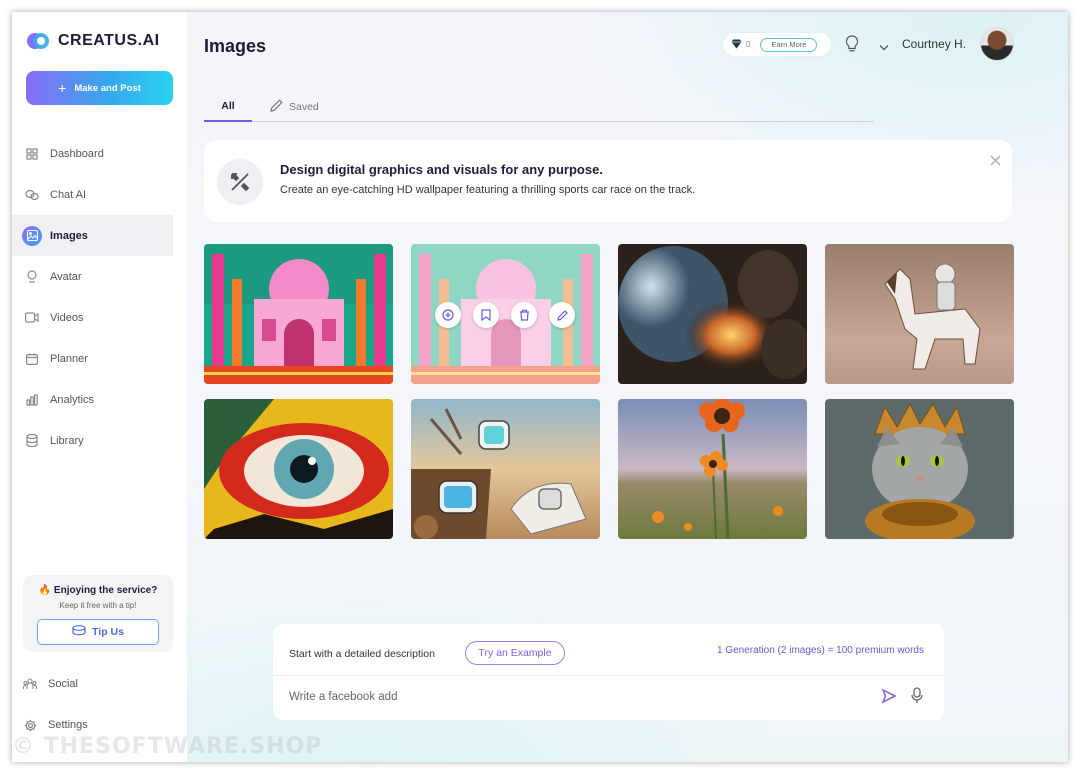 The image size is (1080, 774). Describe the element at coordinates (92, 684) in the screenshot. I see `sidebar-item-social: Social` at that location.